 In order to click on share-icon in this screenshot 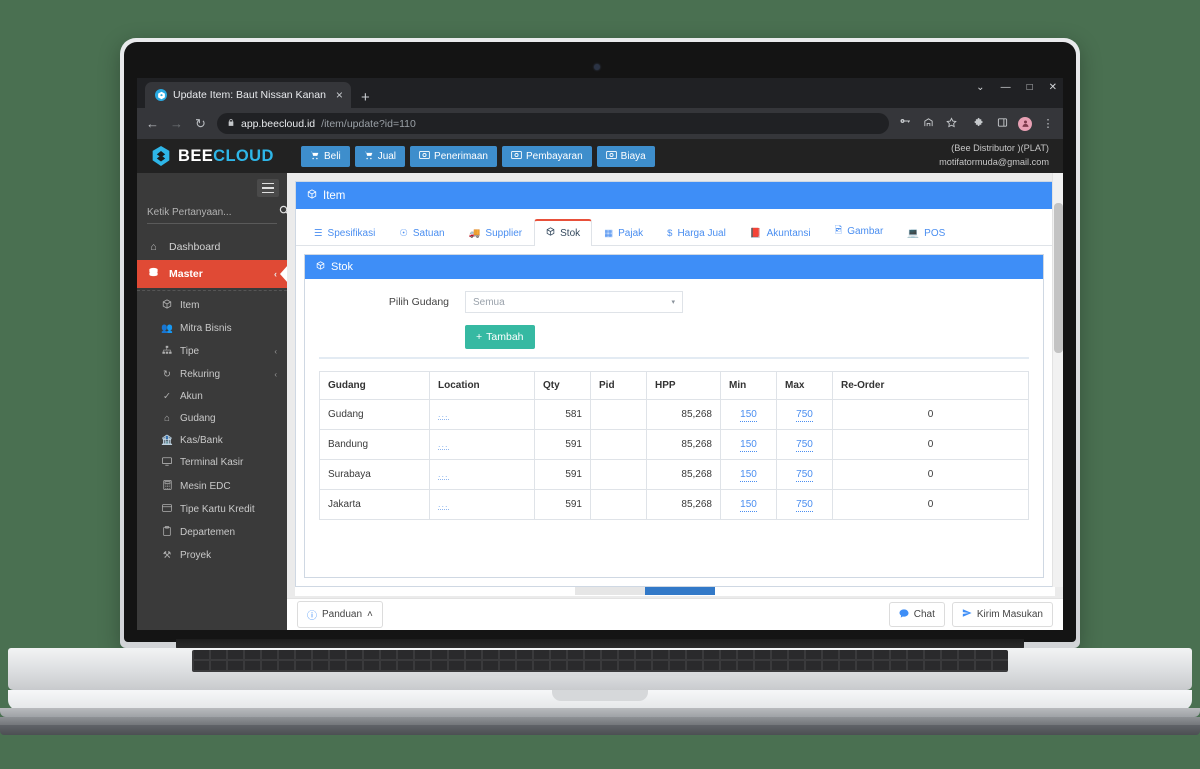, I will do `click(928, 124)`.